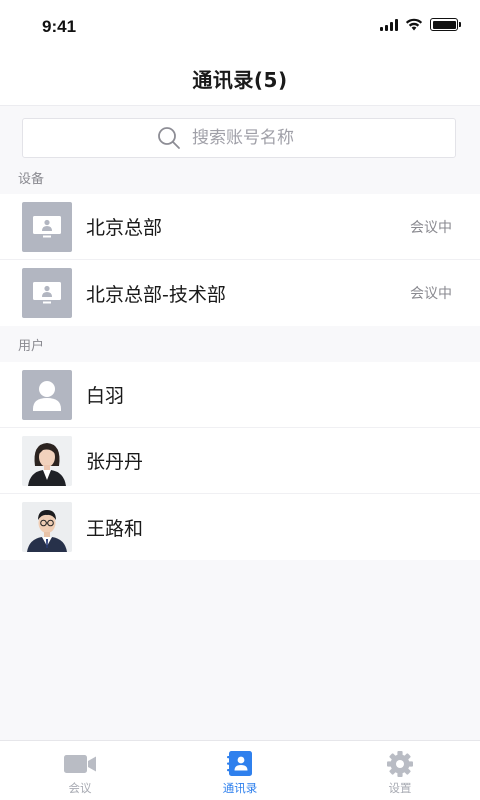  I want to click on user-name: 王路和, so click(115, 528).